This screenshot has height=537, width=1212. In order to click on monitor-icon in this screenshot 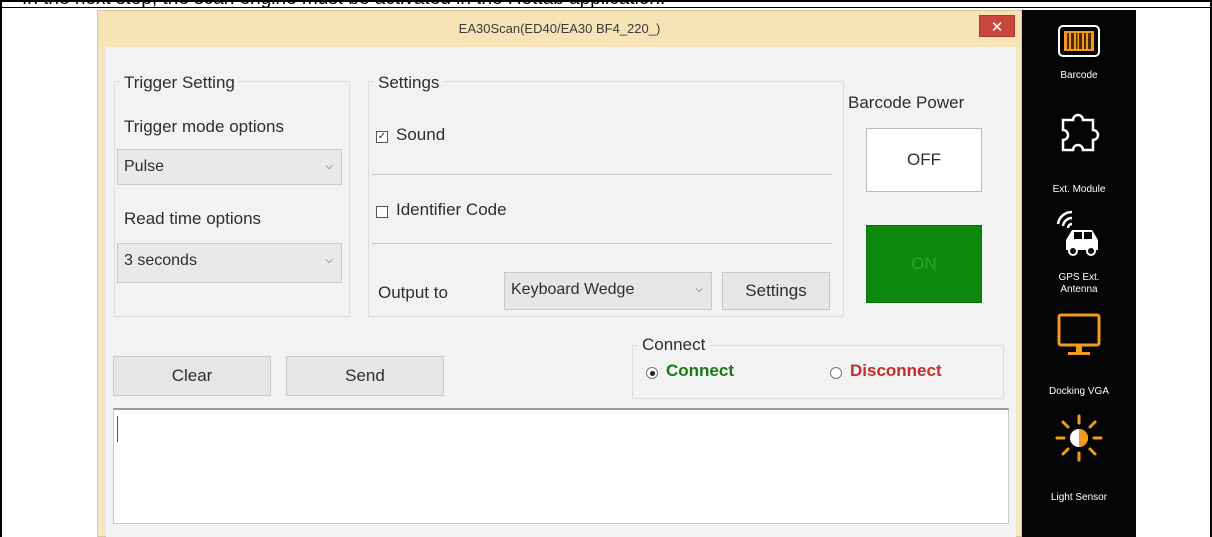, I will do `click(1079, 334)`.